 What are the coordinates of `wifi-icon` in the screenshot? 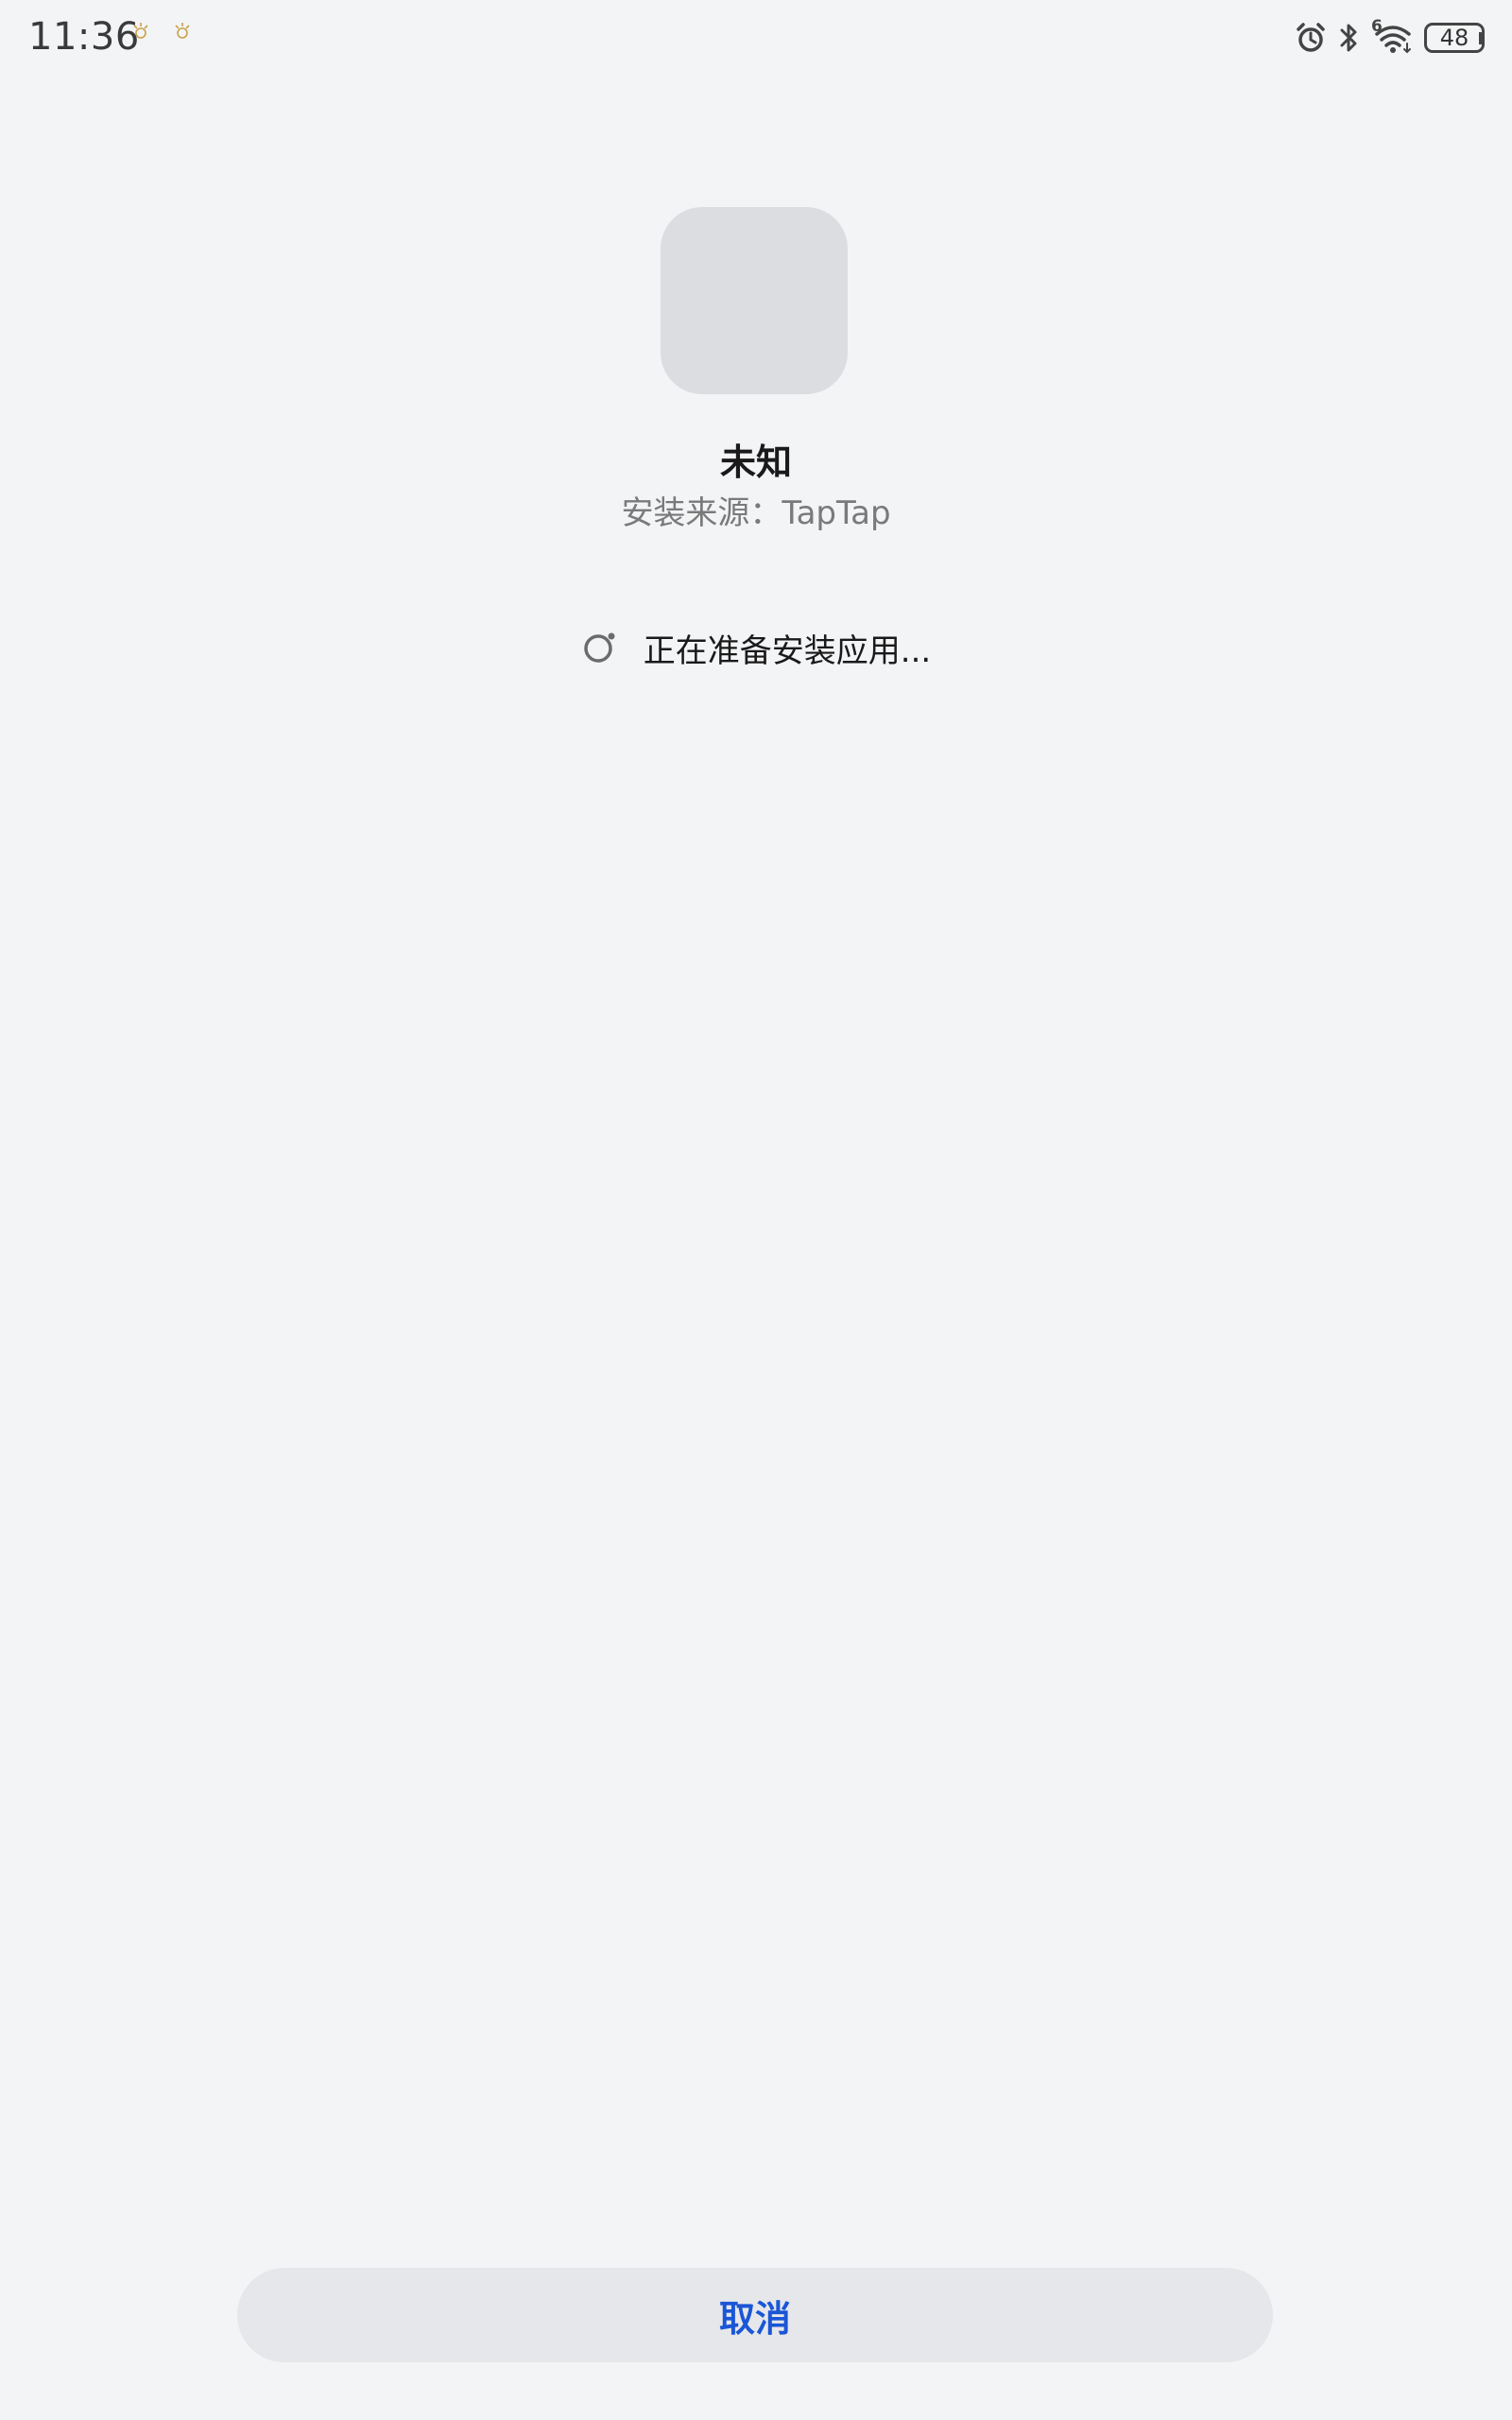 It's located at (1393, 40).